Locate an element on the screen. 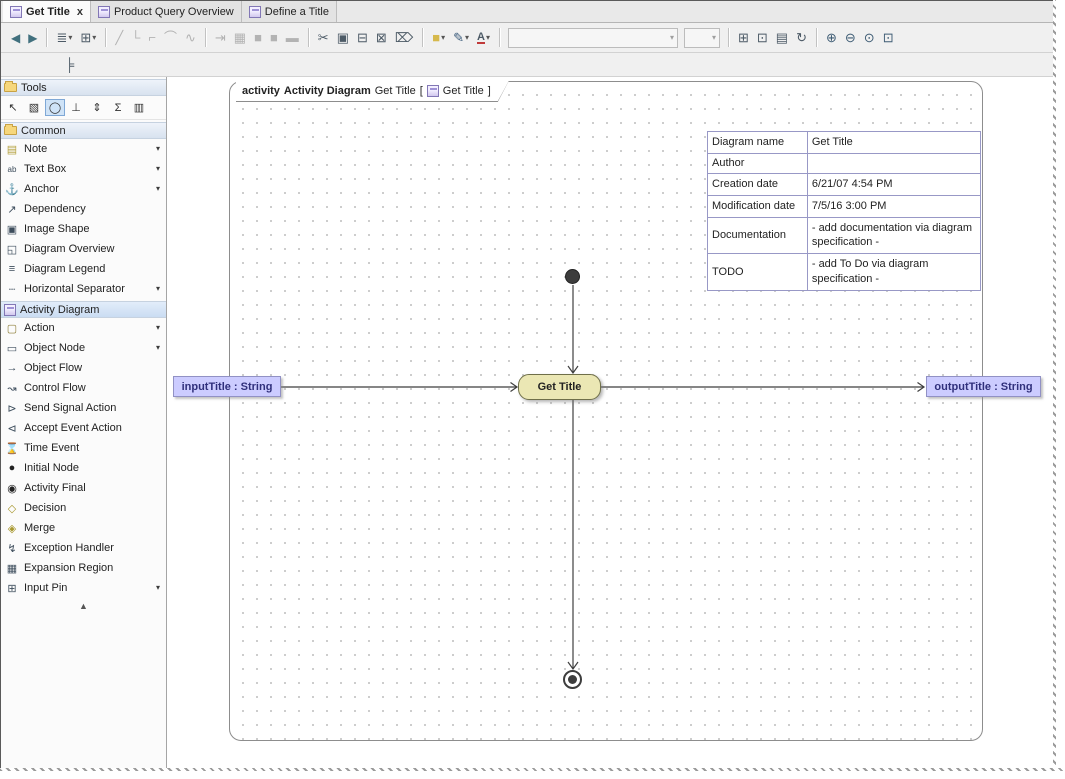 This screenshot has width=1065, height=779. fill-color-button: ■ ▾ is located at coordinates (438, 37).